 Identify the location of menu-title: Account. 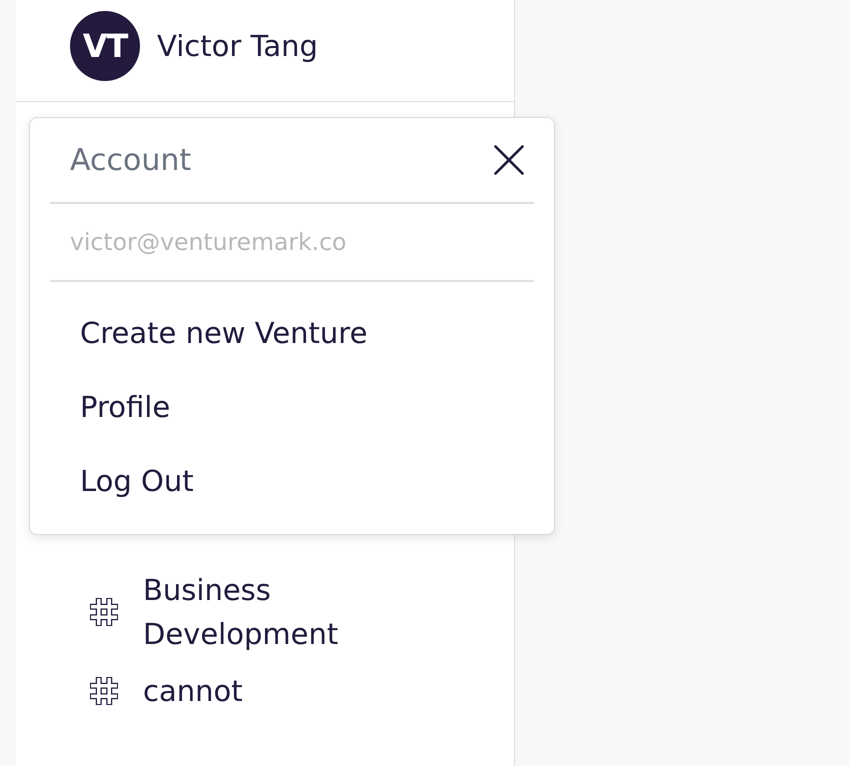
(131, 160).